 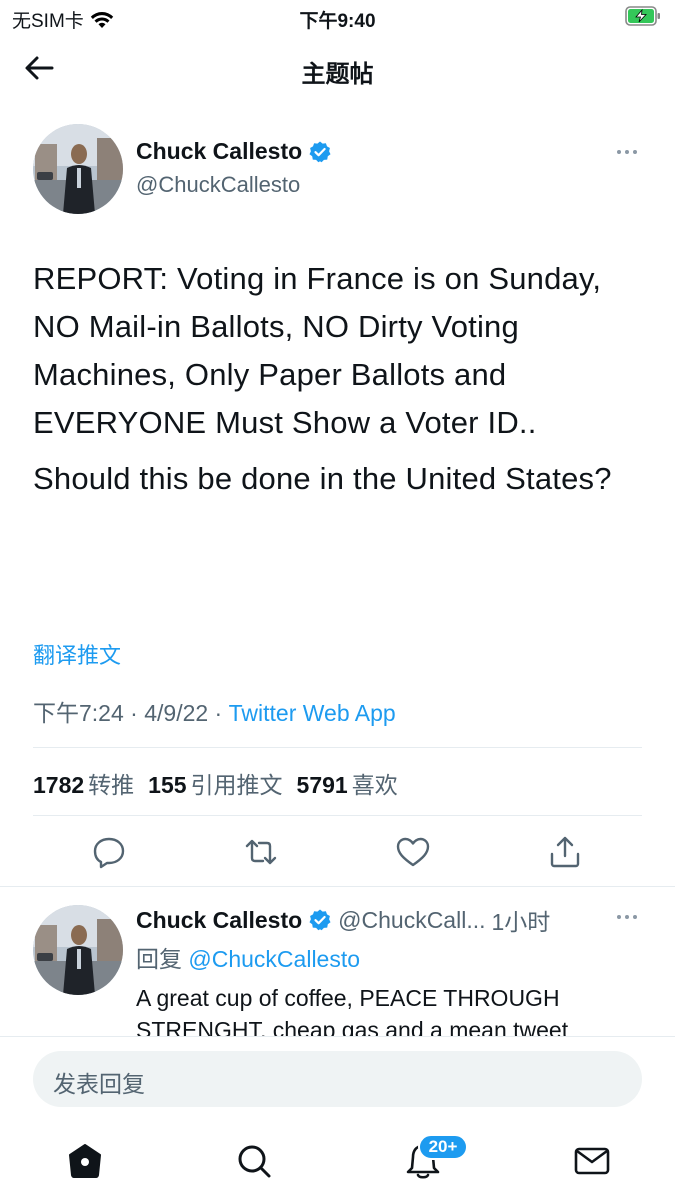 I want to click on likes-label: 喜欢, so click(x=374, y=785).